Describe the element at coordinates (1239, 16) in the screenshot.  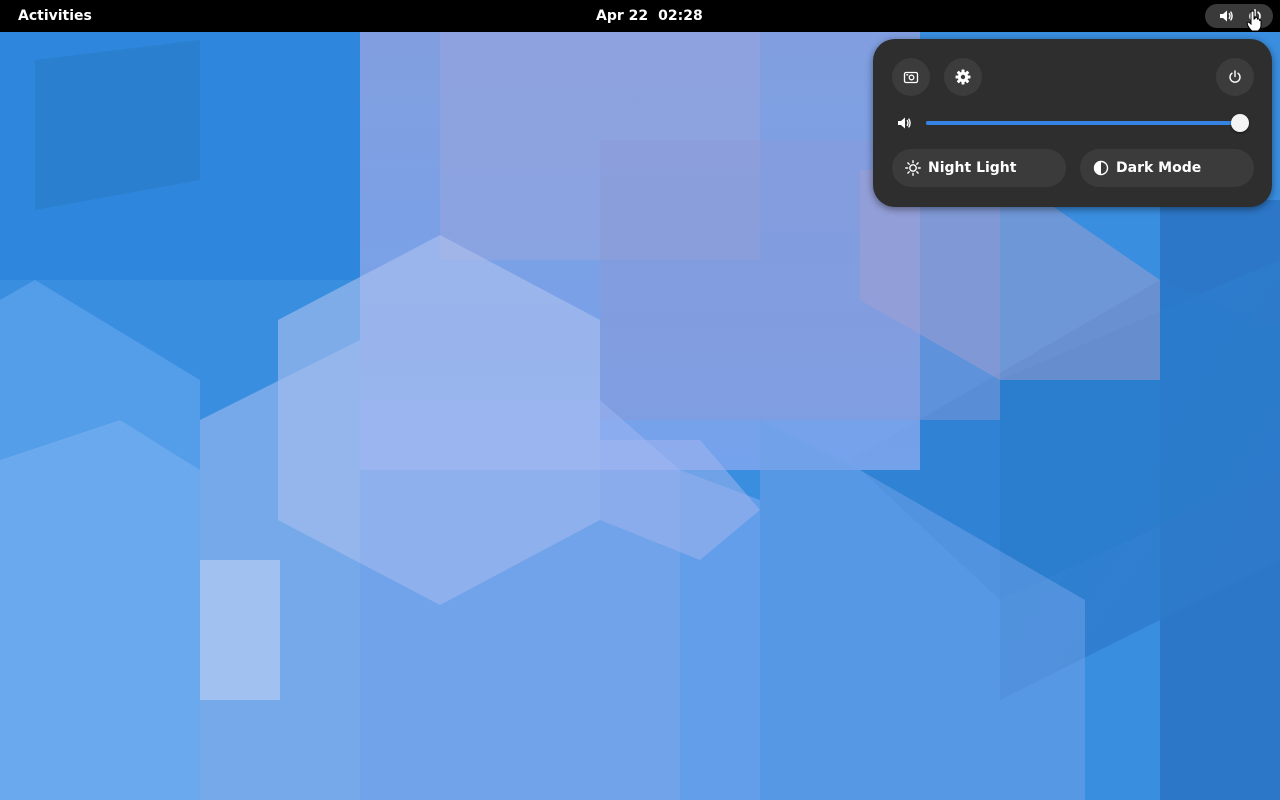
I see `system-menu-button` at that location.